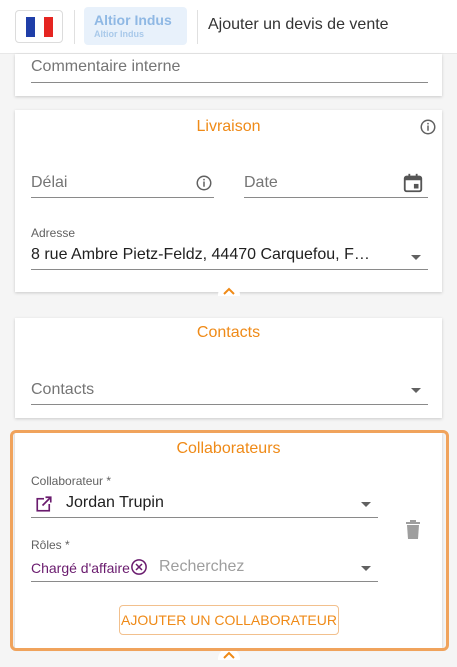 The height and width of the screenshot is (667, 457). I want to click on french-flag-icon, so click(39, 27).